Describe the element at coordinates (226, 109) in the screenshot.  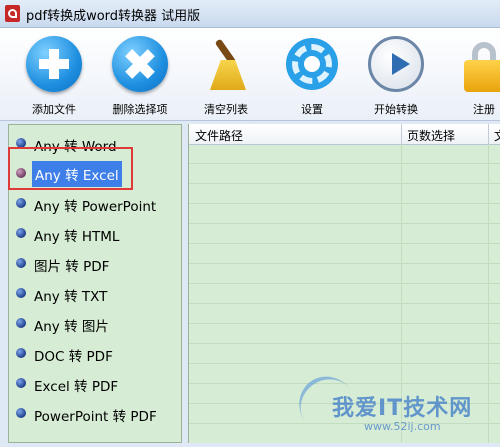
I see `clear-list-label: 清空列表` at that location.